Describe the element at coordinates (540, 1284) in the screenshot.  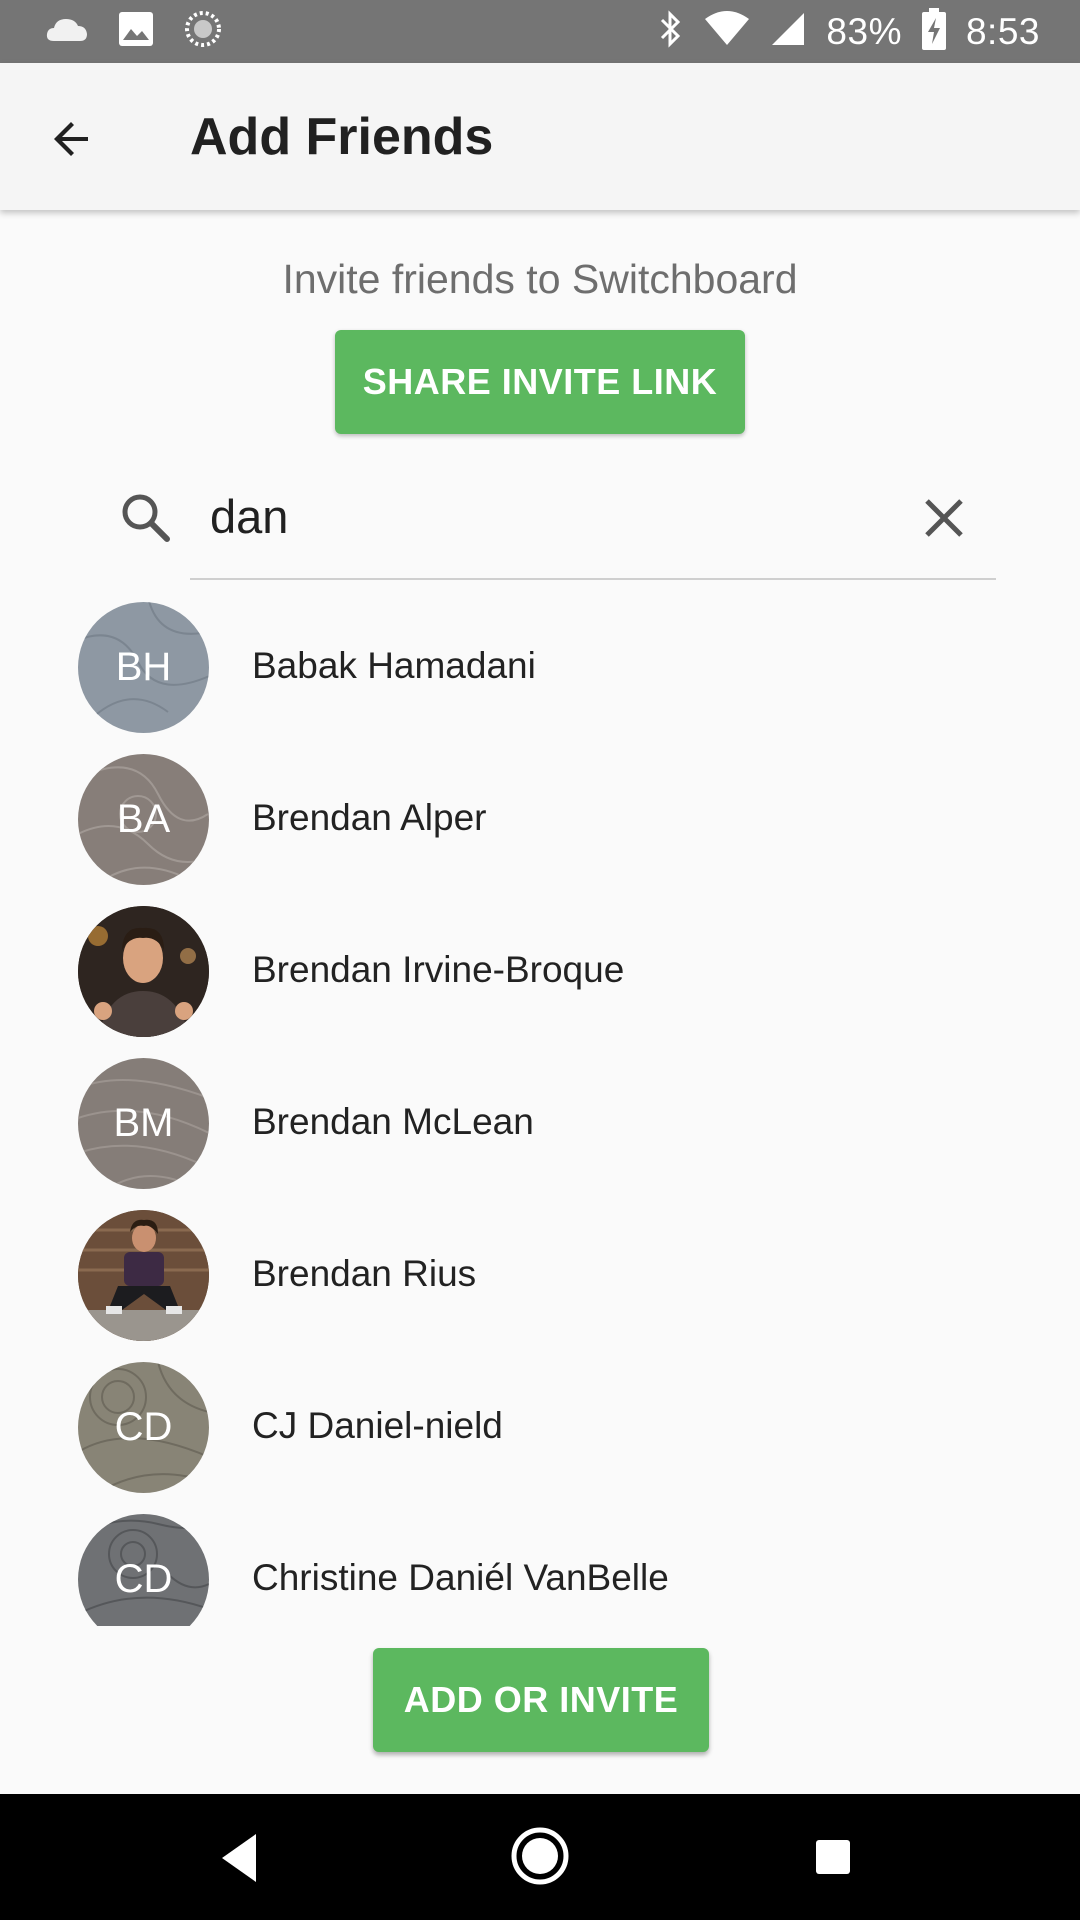
I see `list-item: Brendan Rius` at that location.